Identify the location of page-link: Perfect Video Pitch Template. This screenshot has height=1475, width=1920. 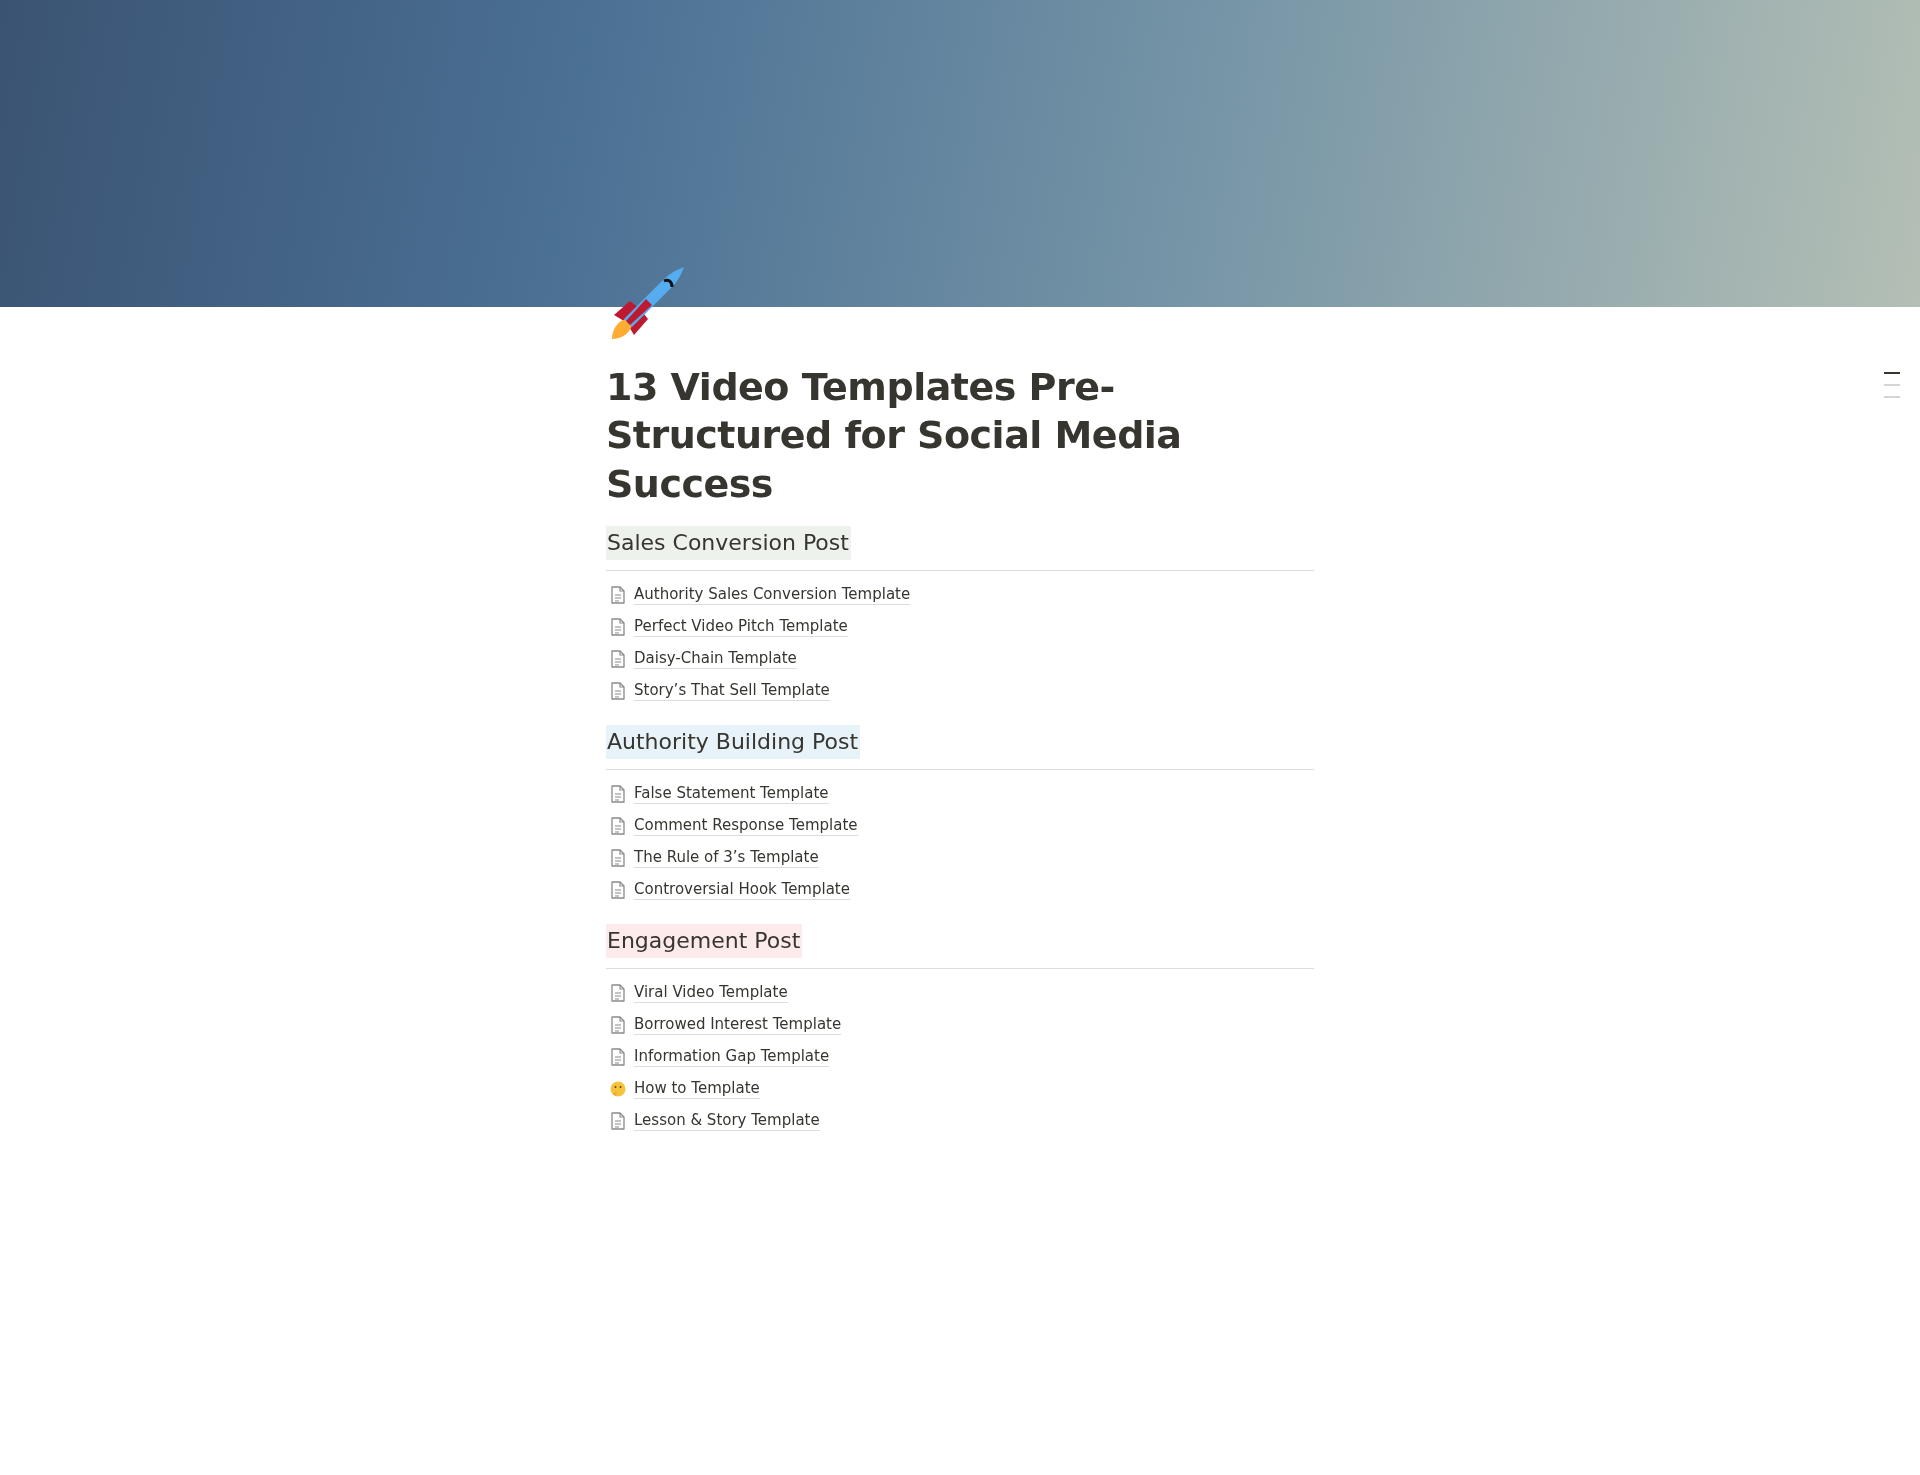
(741, 627).